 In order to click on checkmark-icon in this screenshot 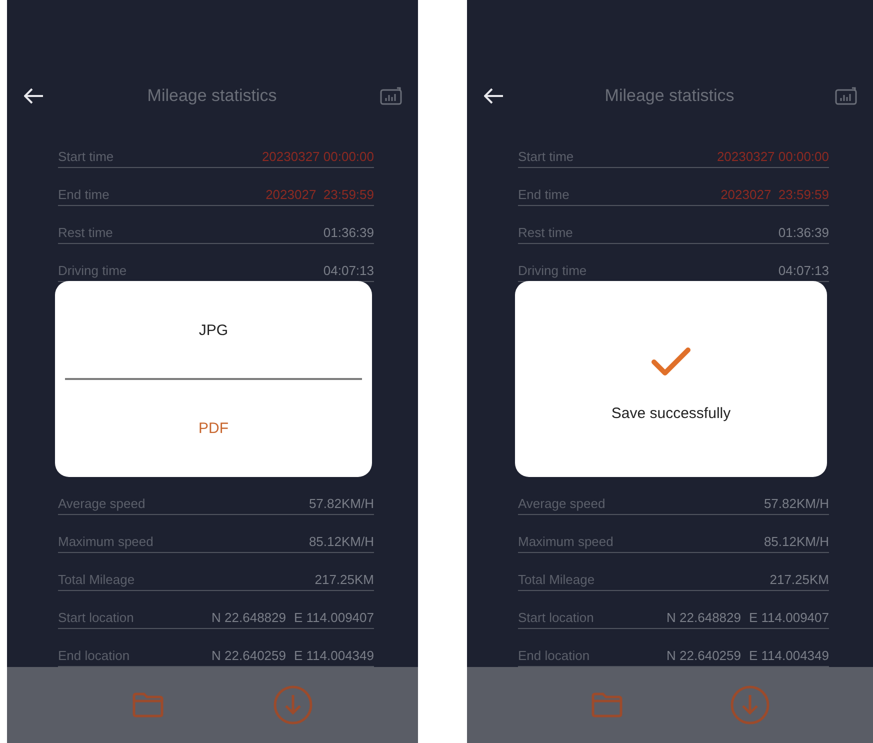, I will do `click(671, 361)`.